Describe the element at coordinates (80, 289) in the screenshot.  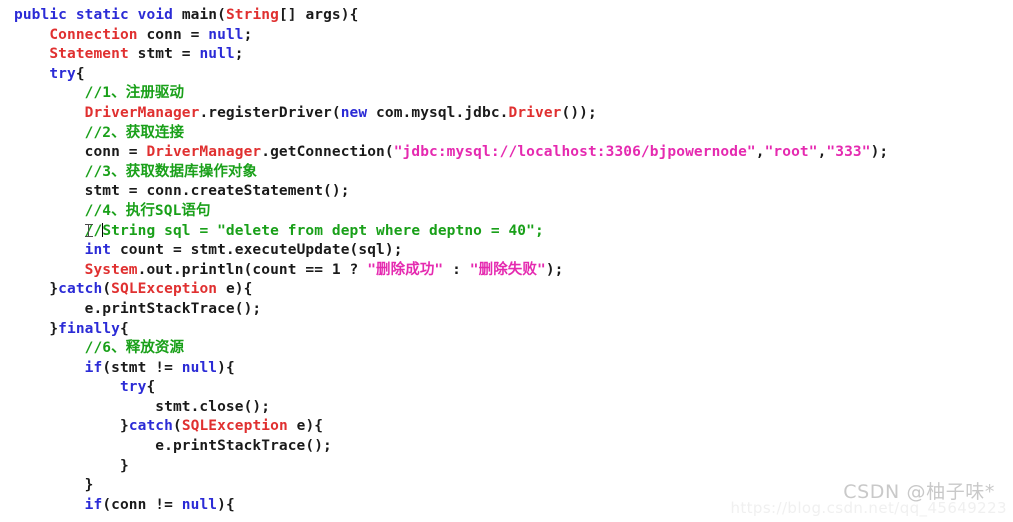
I see `code-token-kw: catch` at that location.